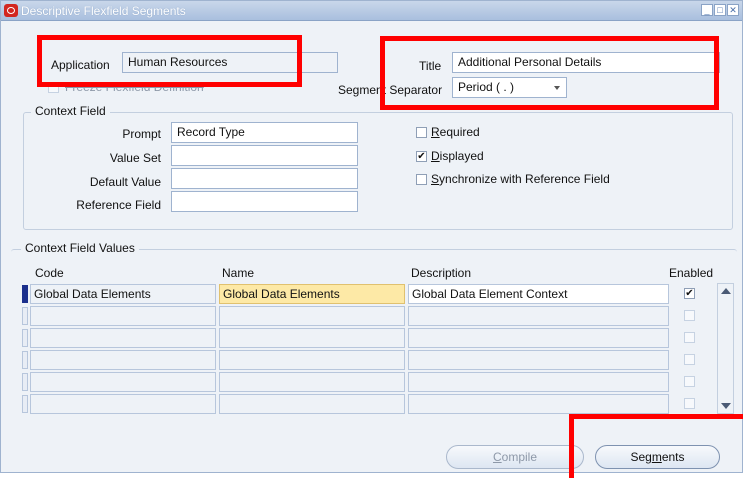  Describe the element at coordinates (264, 201) in the screenshot. I see `reference-field-field` at that location.